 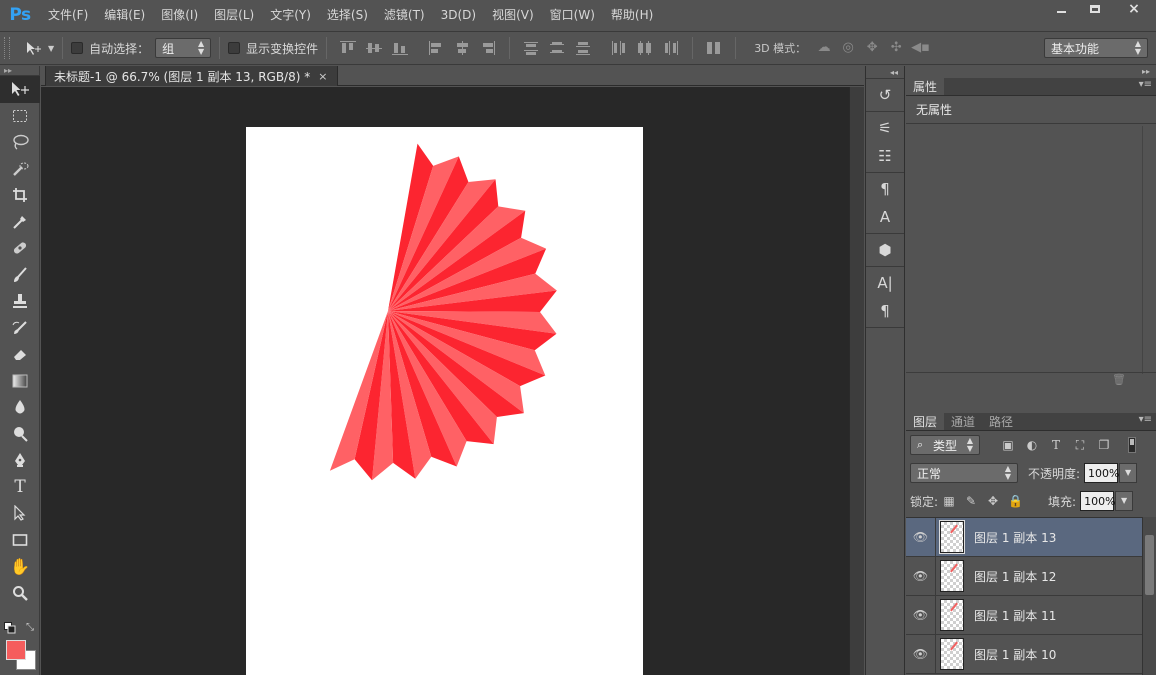 I want to click on history-brush-tool, so click(x=20, y=328).